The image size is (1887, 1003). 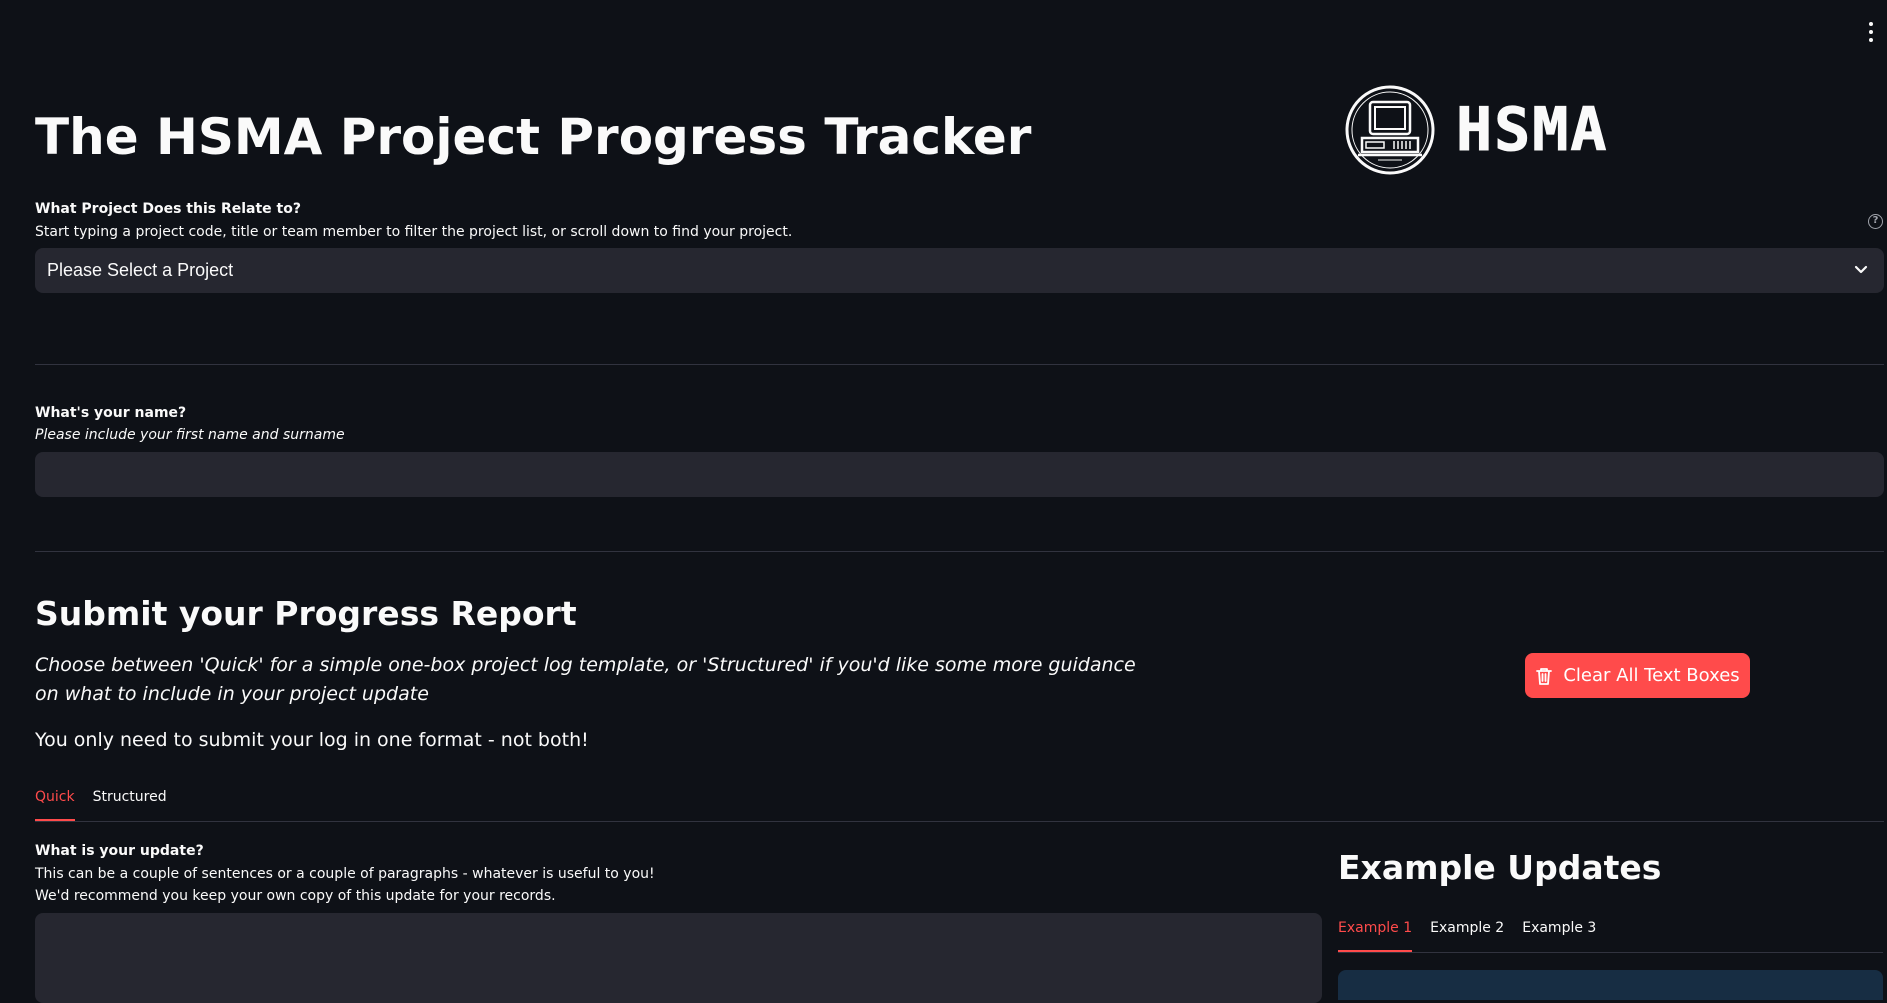 What do you see at coordinates (1559, 936) in the screenshot?
I see `tab-example-3: Example 3` at bounding box center [1559, 936].